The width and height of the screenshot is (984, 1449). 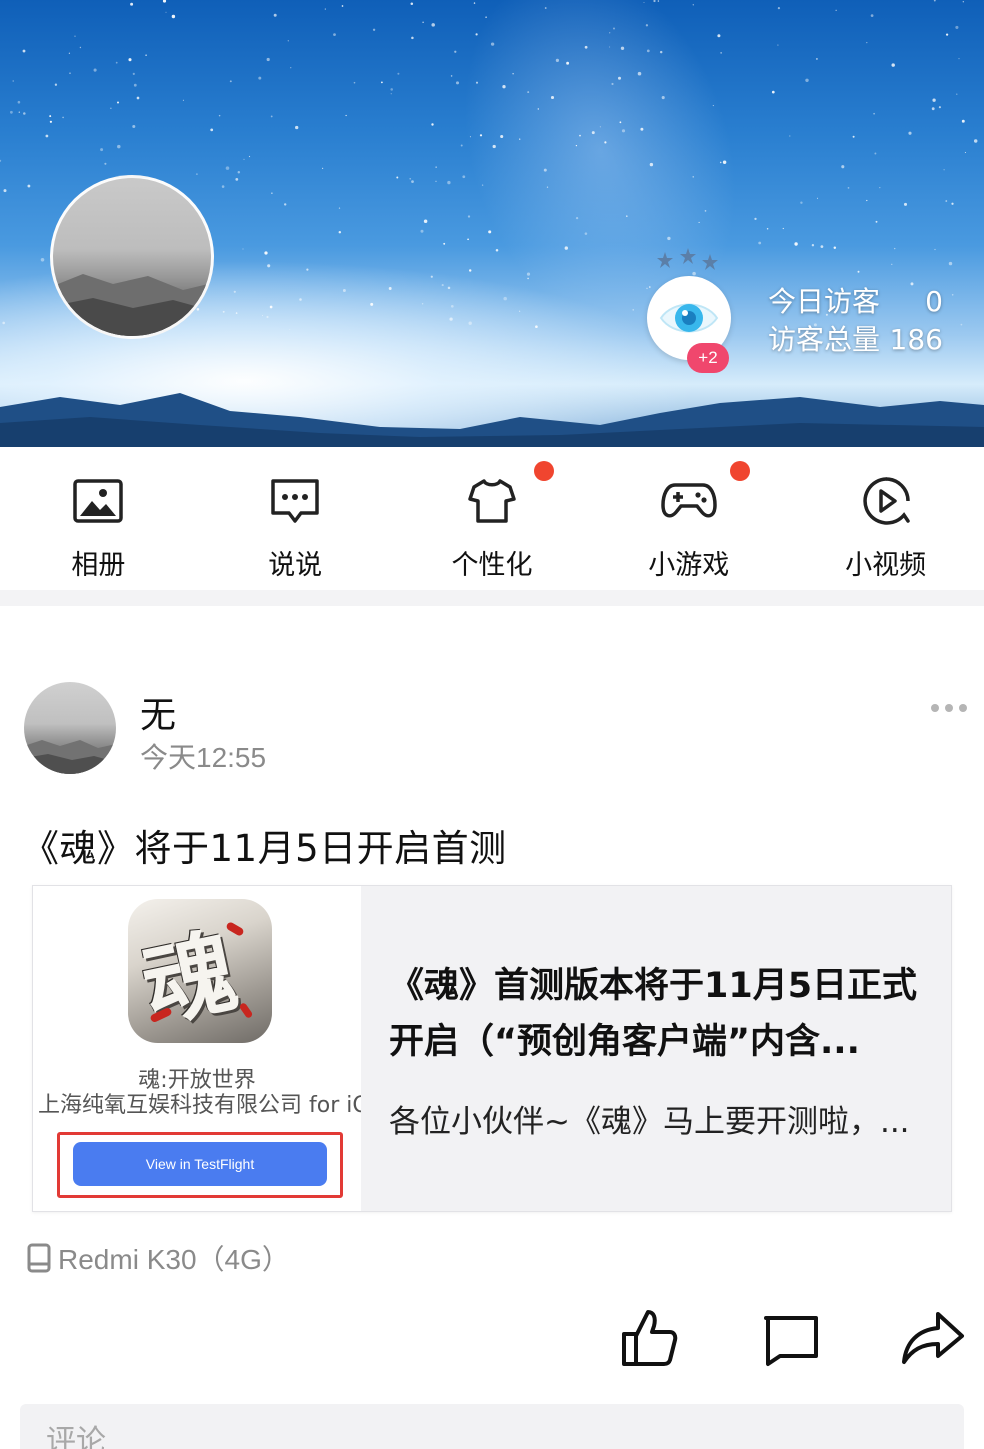 I want to click on app-icon-glyph: 魂, so click(x=189, y=979).